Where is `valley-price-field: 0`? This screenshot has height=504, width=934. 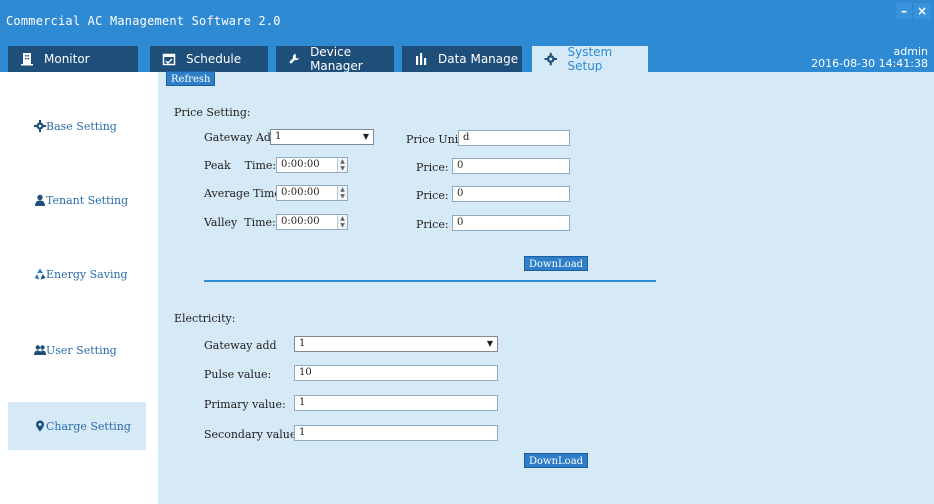 valley-price-field: 0 is located at coordinates (511, 223).